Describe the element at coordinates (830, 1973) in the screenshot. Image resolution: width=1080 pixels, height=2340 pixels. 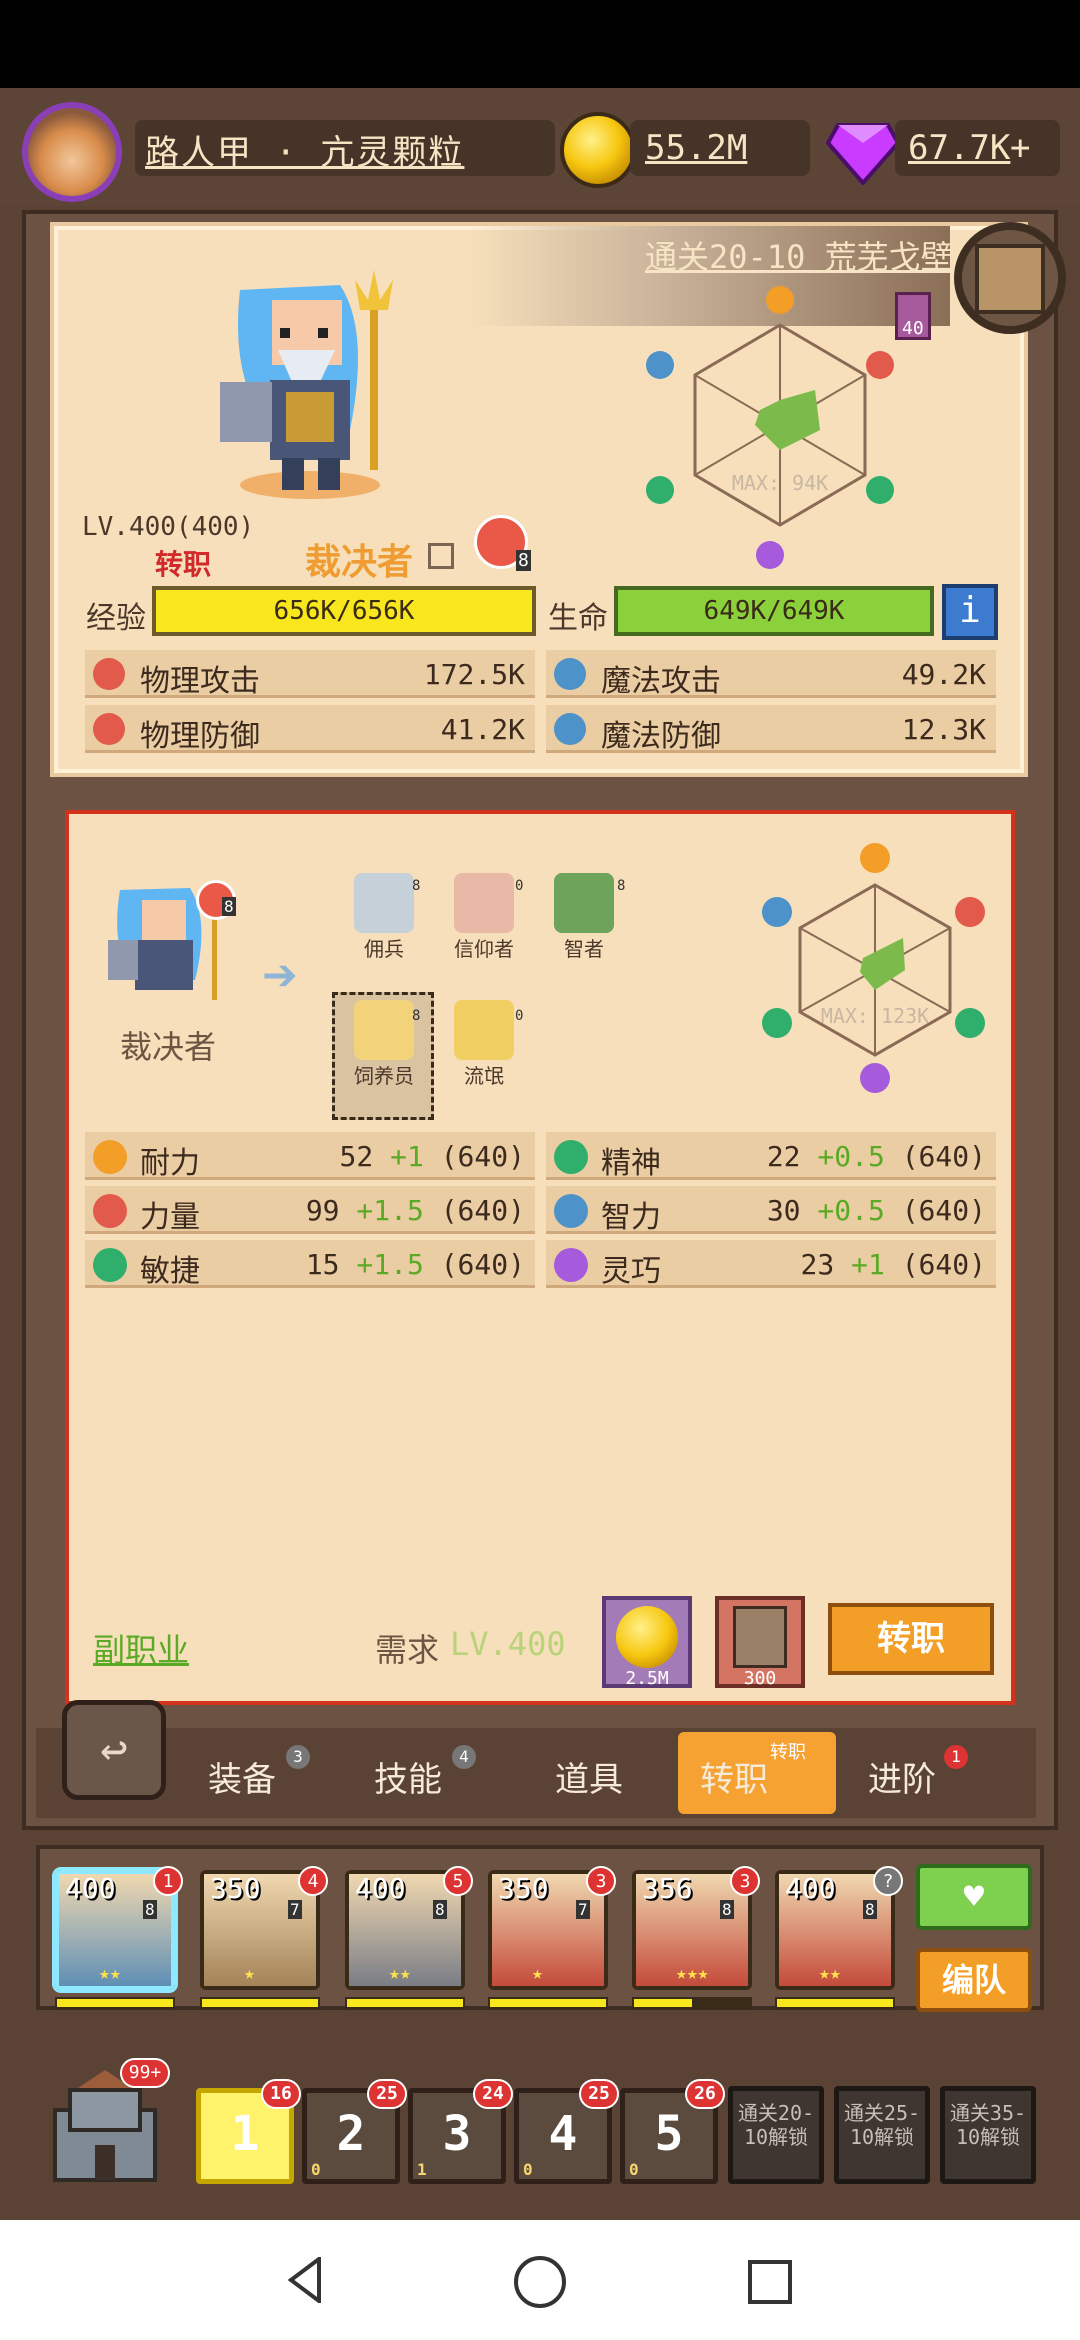
I see `hero-card-stars: ★★` at that location.